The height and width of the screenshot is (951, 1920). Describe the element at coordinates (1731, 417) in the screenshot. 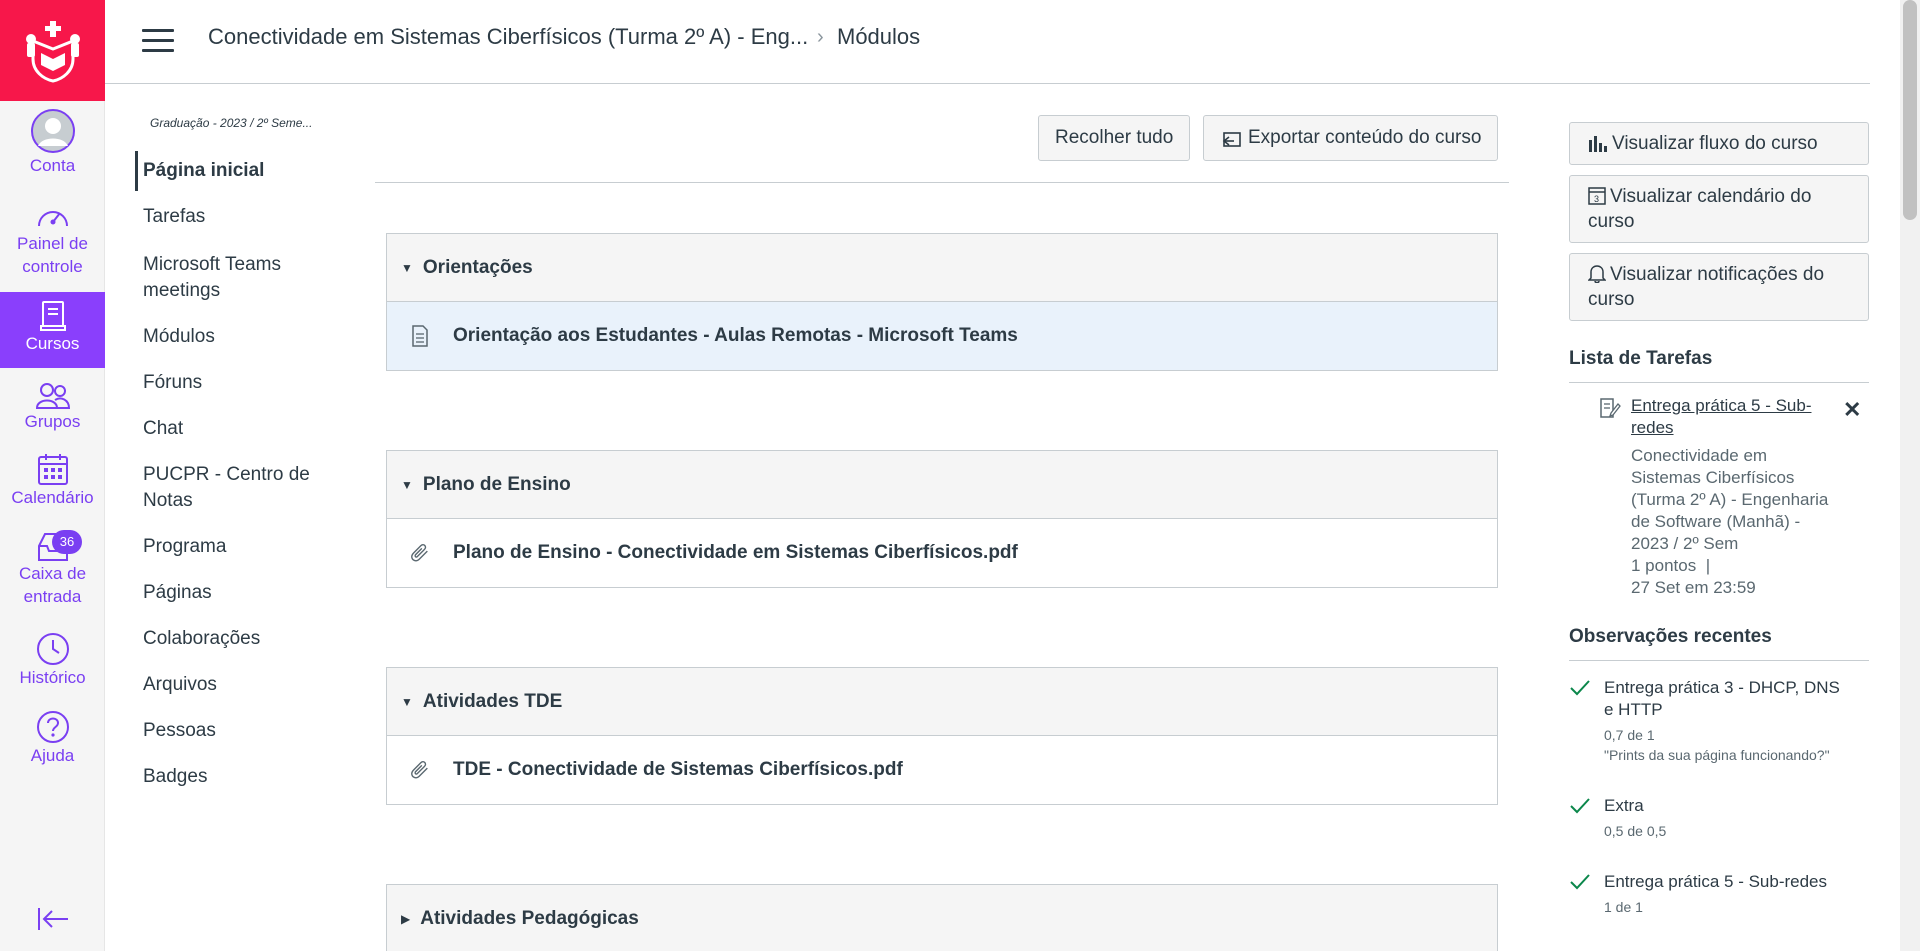

I see `todo-link: Entrega prática 5 - Sub-redes` at that location.